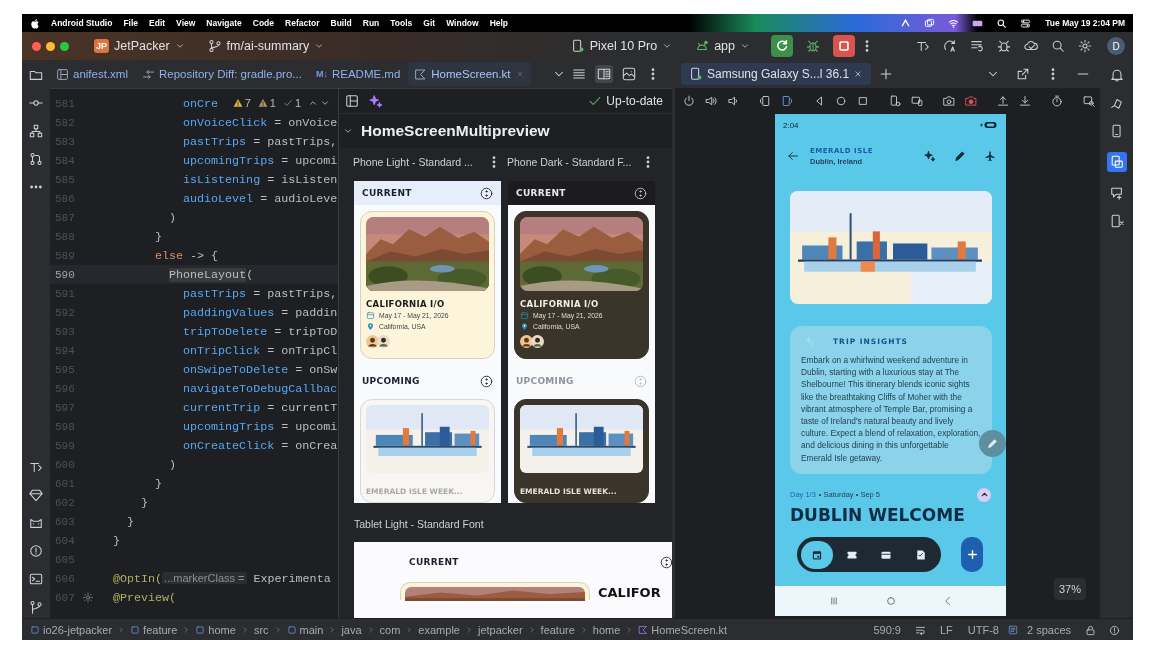  I want to click on layout-icon, so click(352, 101).